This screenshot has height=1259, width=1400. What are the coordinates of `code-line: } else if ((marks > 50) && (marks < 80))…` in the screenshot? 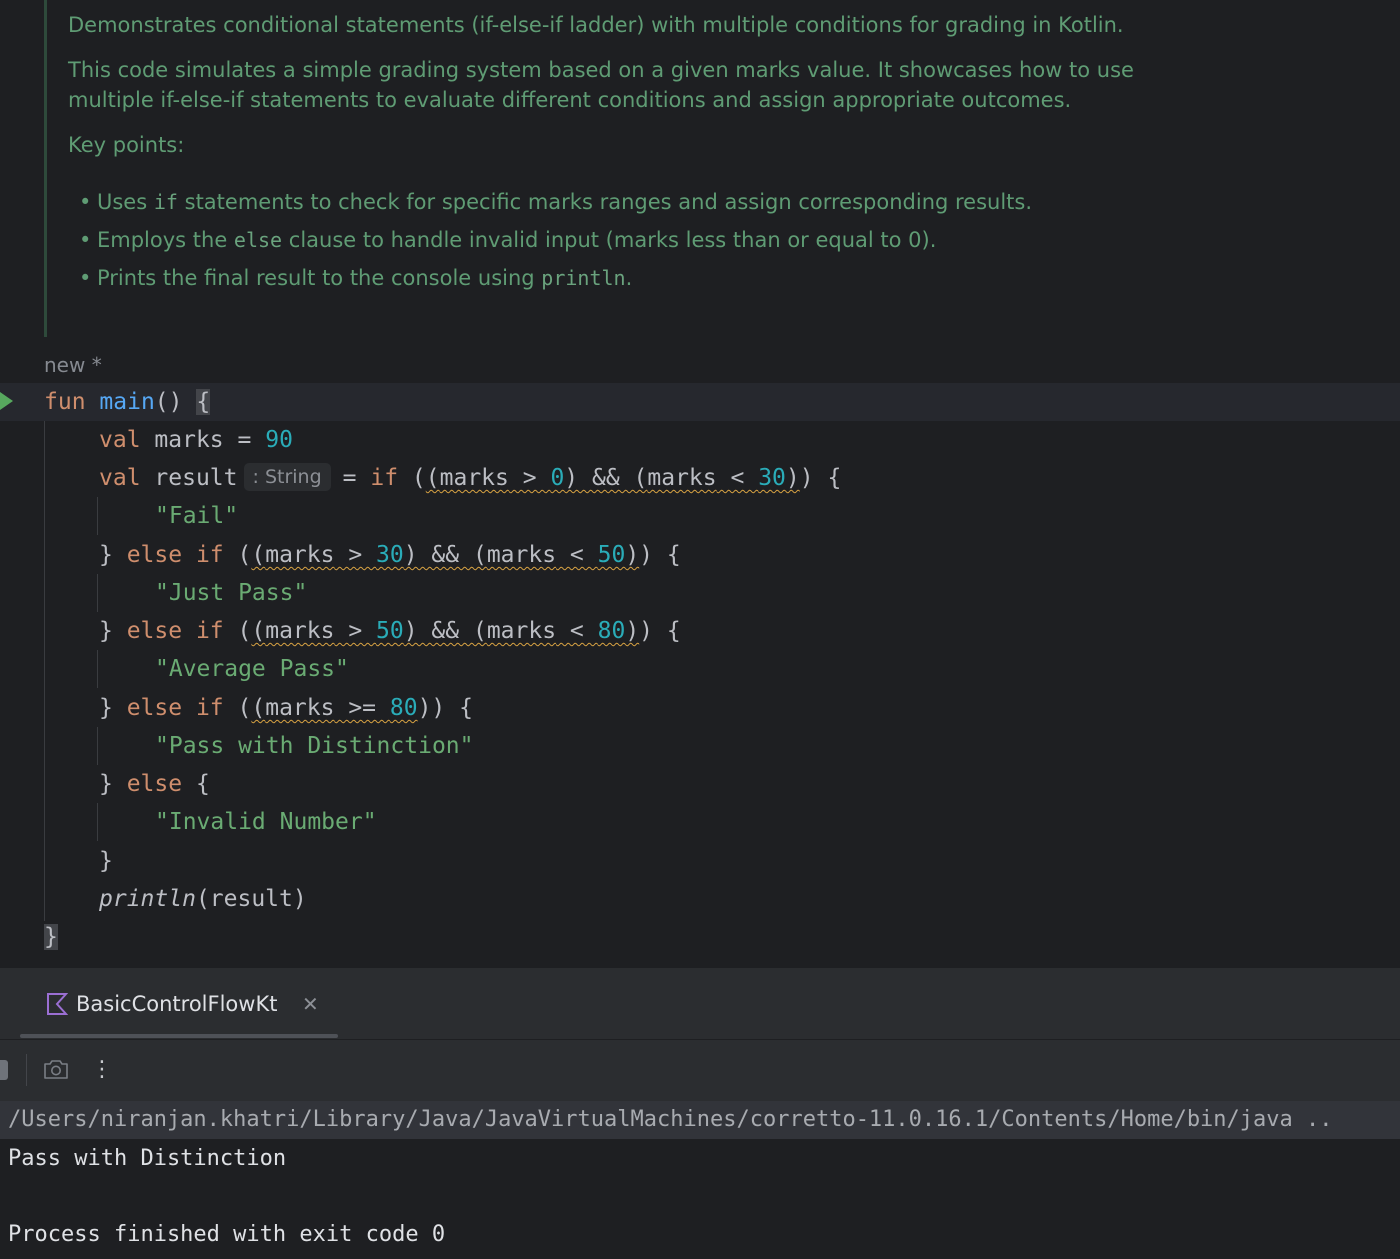 It's located at (390, 631).